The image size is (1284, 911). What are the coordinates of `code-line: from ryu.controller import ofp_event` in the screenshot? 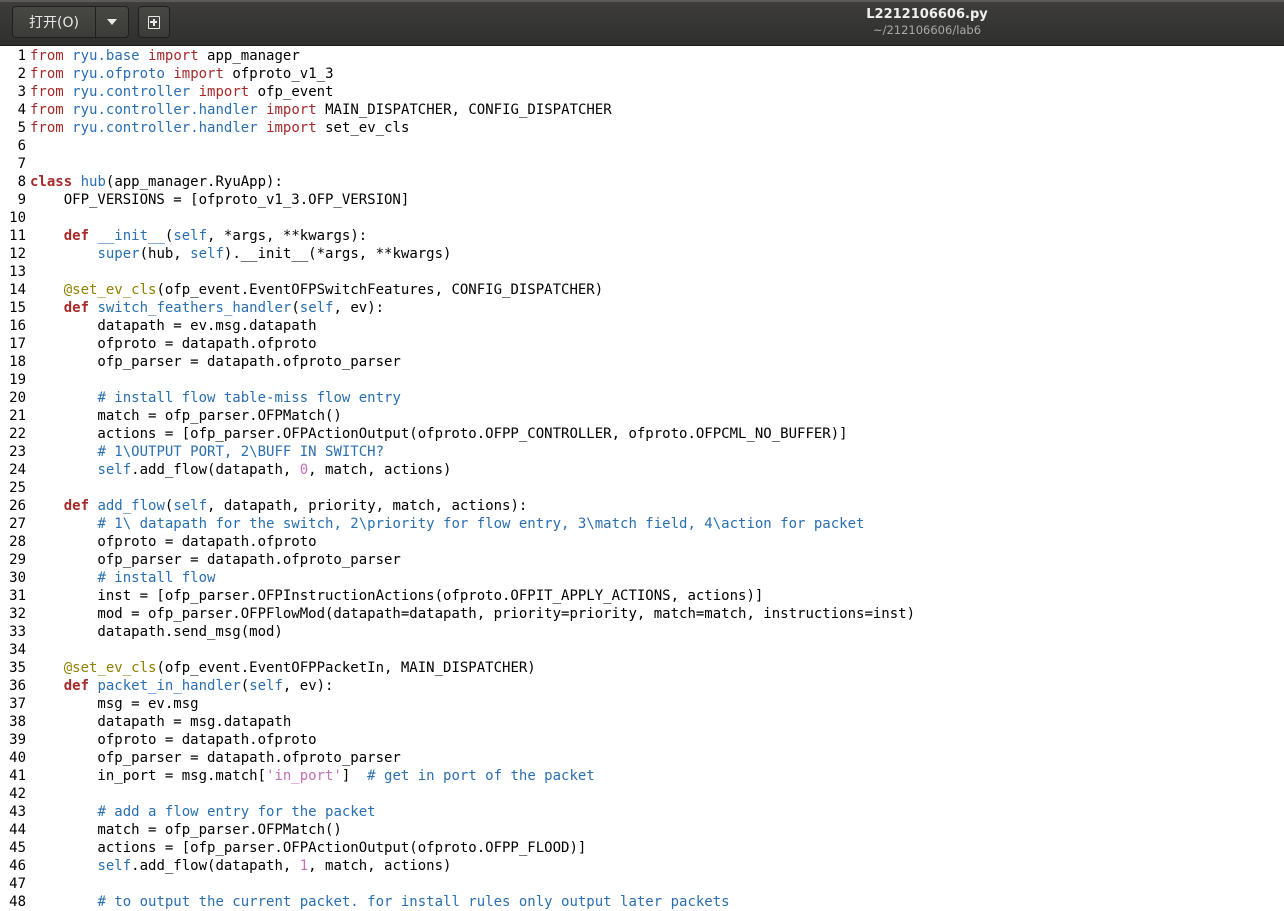 It's located at (472, 92).